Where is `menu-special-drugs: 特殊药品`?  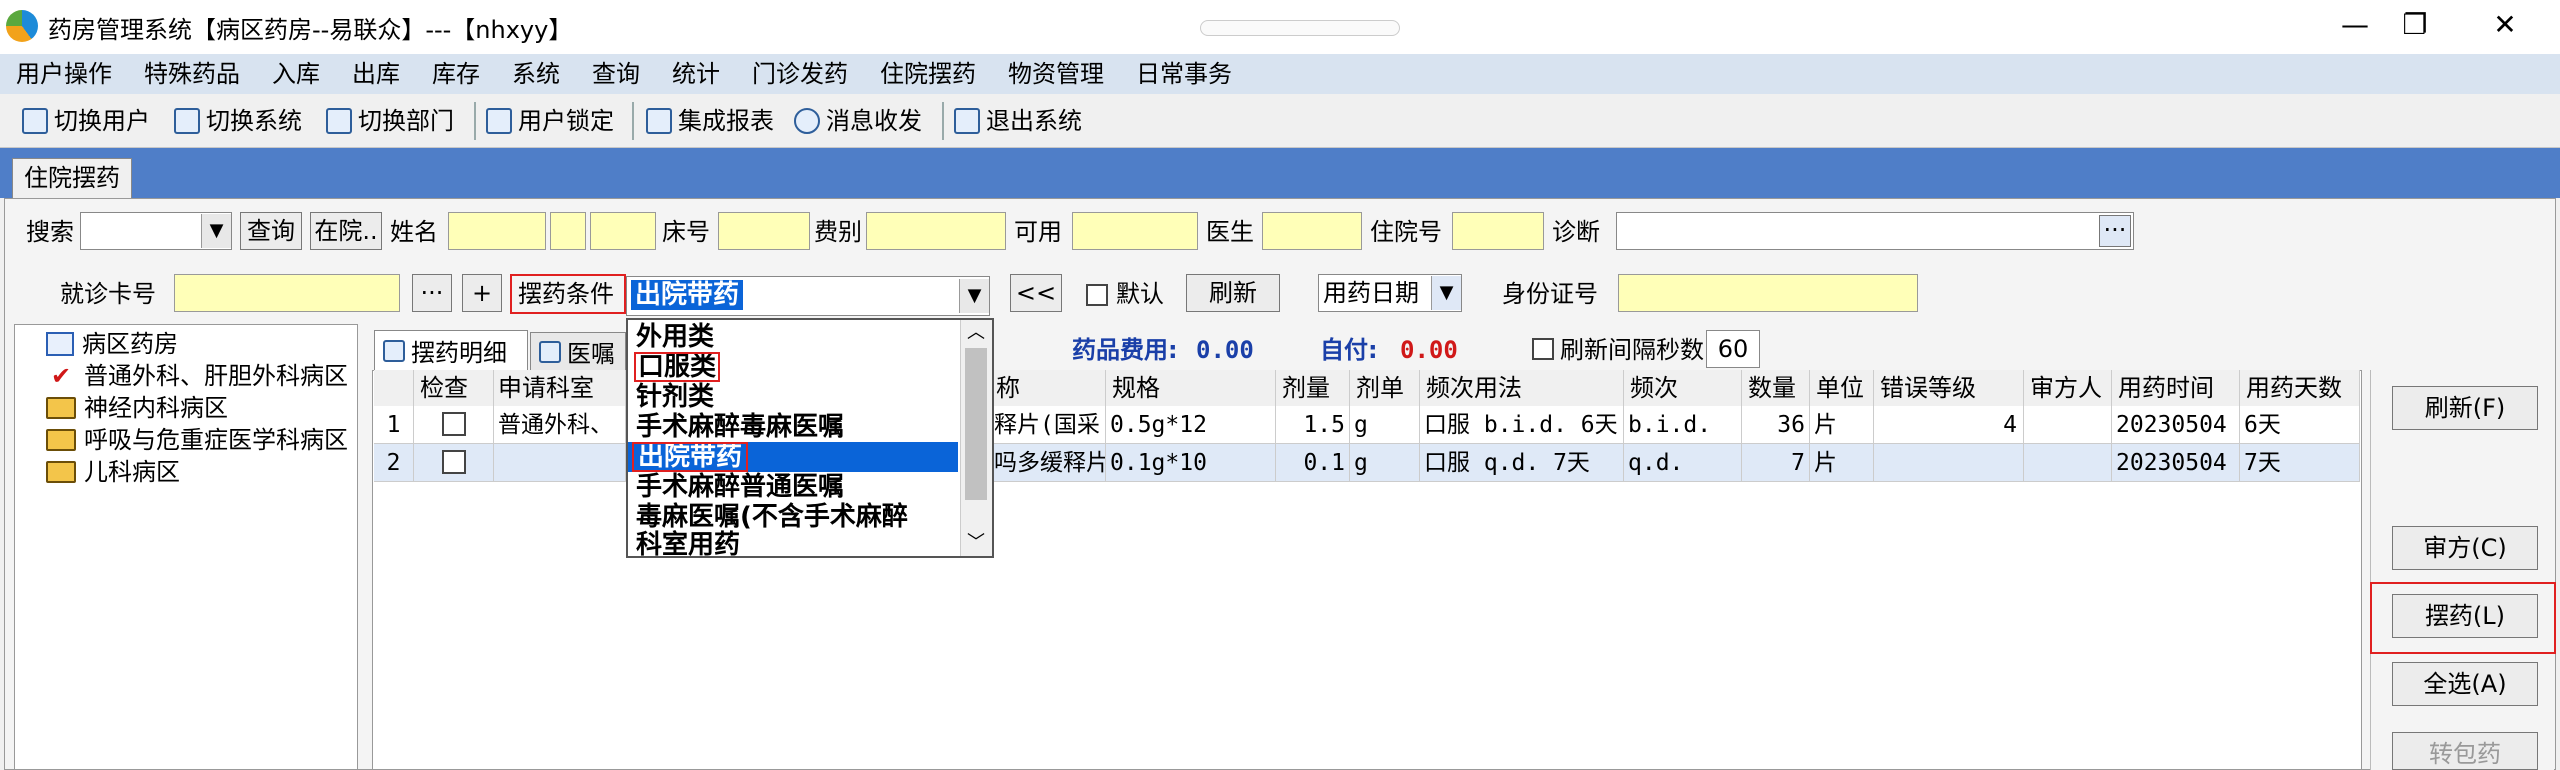
menu-special-drugs: 特殊药品 is located at coordinates (192, 74).